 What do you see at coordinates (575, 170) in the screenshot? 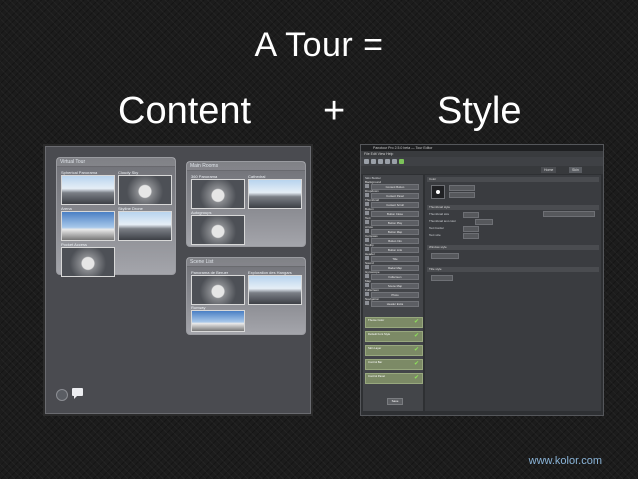
I see `tab-skin: Skin` at bounding box center [575, 170].